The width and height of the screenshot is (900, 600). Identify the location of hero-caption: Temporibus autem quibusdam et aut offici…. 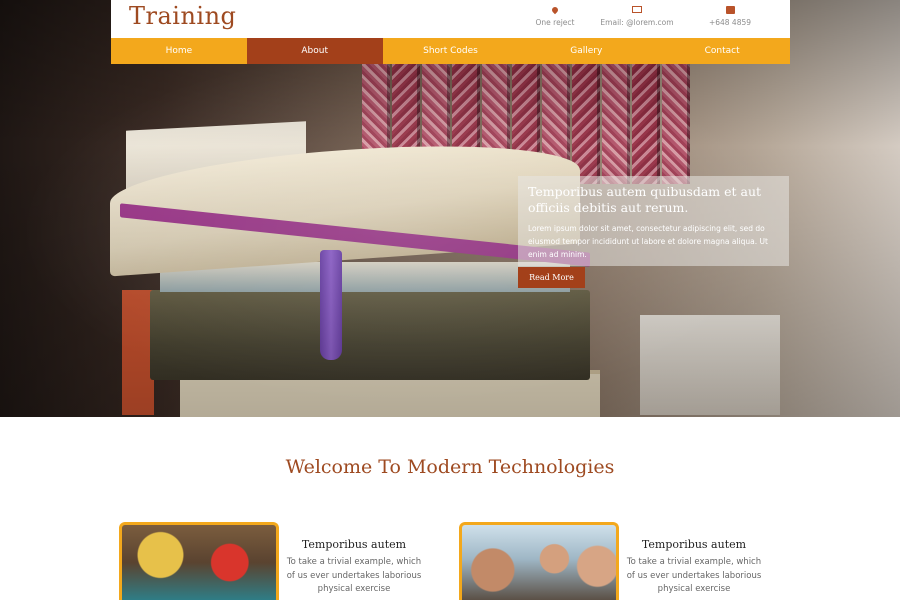
(653, 221).